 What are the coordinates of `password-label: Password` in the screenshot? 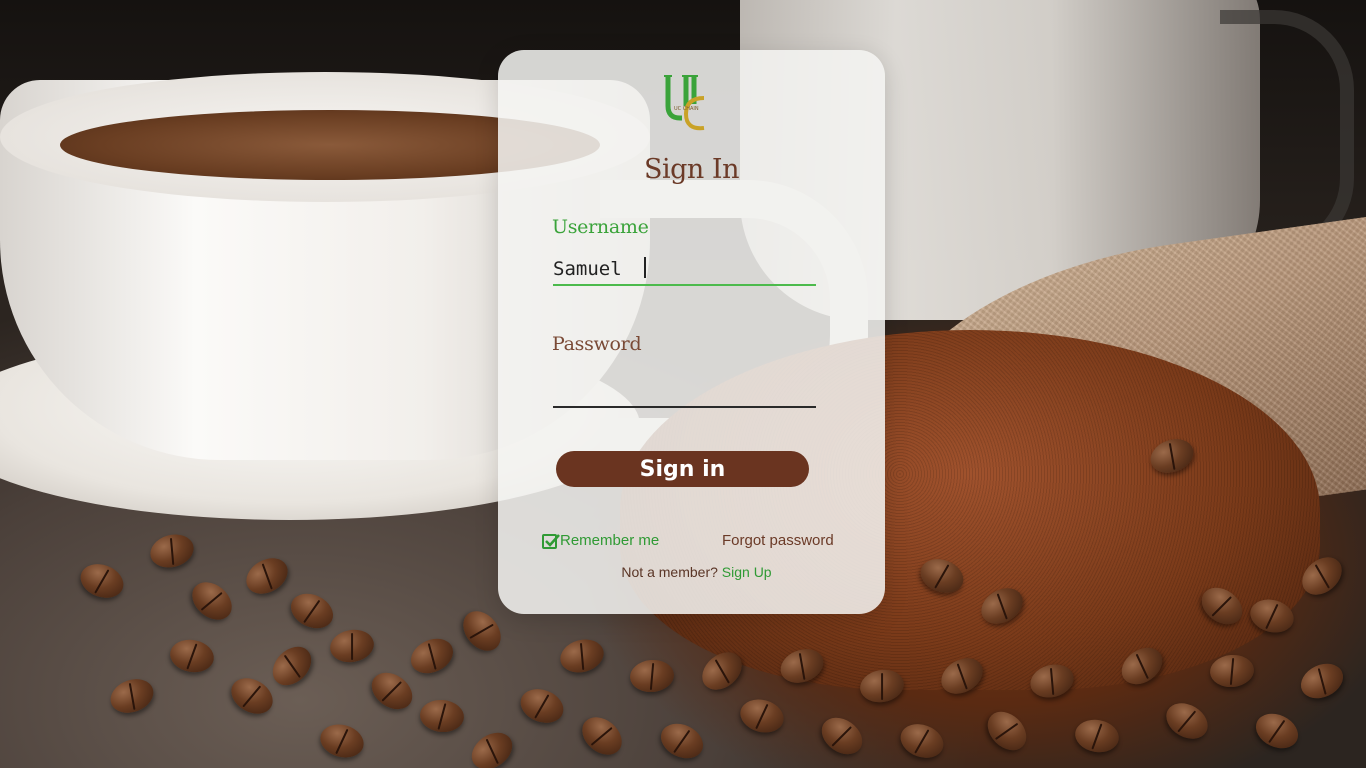 It's located at (597, 344).